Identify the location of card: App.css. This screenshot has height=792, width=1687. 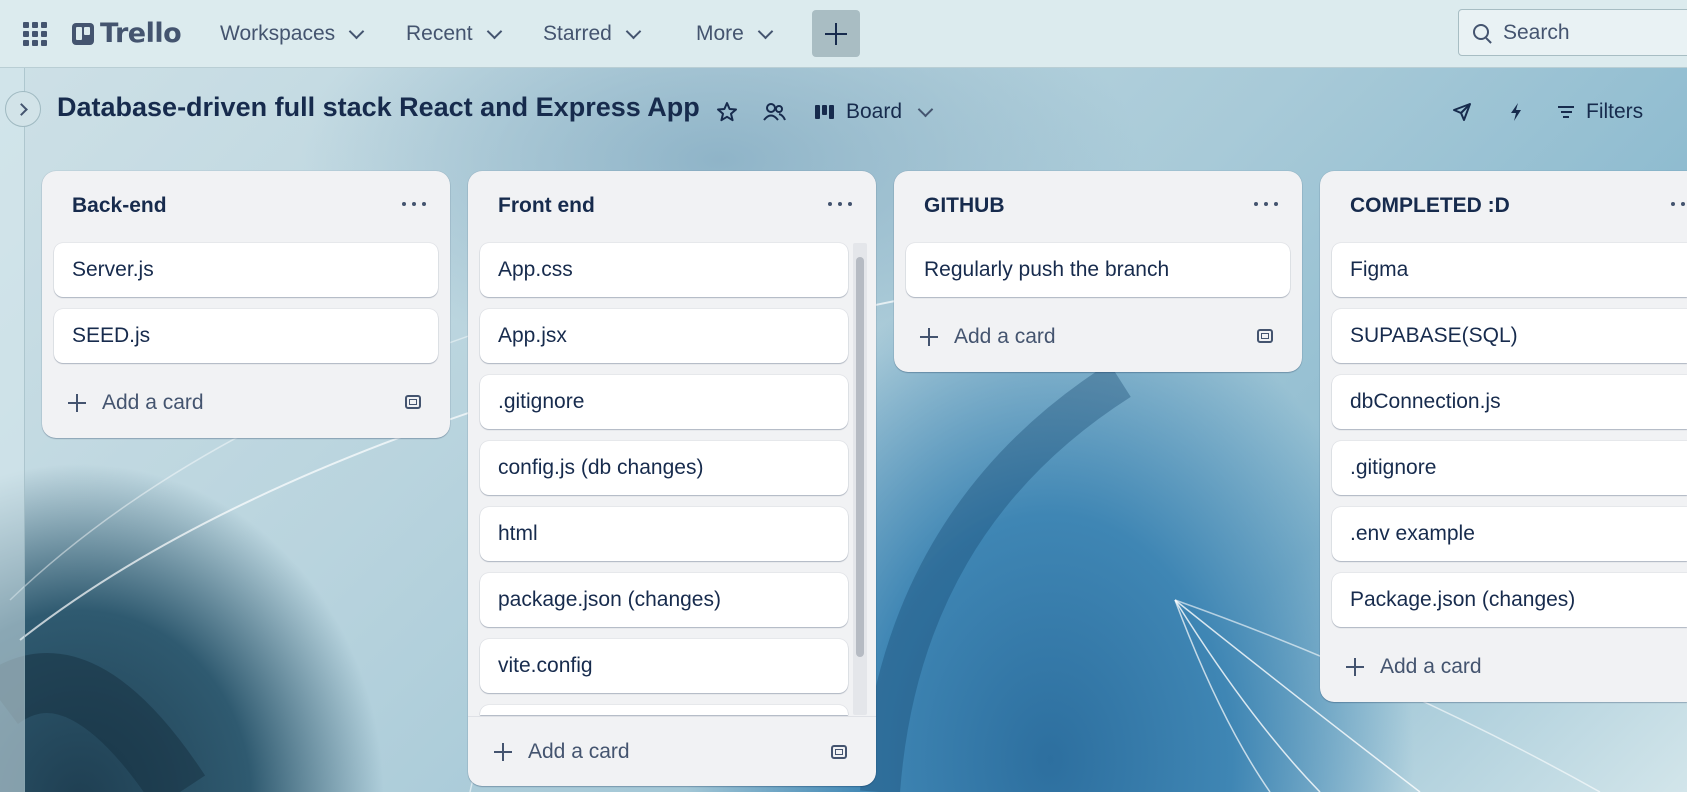
(664, 270).